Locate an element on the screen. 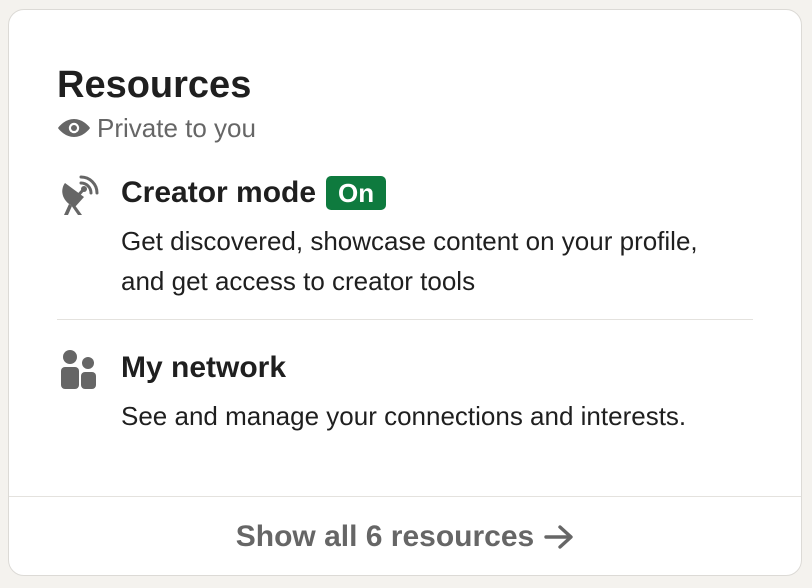  people-icon is located at coordinates (78, 369).